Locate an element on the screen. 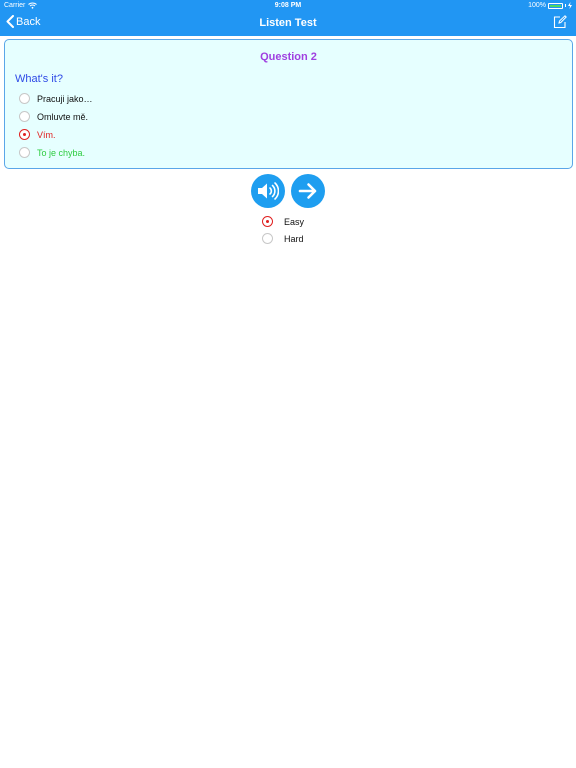 Image resolution: width=576 pixels, height=768 pixels. page-title: Listen Test is located at coordinates (288, 23).